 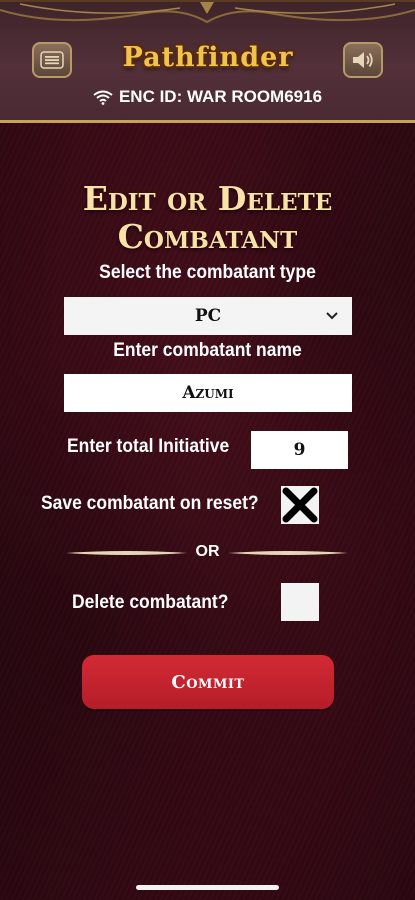 What do you see at coordinates (207, 551) in the screenshot?
I see `or-label: OR` at bounding box center [207, 551].